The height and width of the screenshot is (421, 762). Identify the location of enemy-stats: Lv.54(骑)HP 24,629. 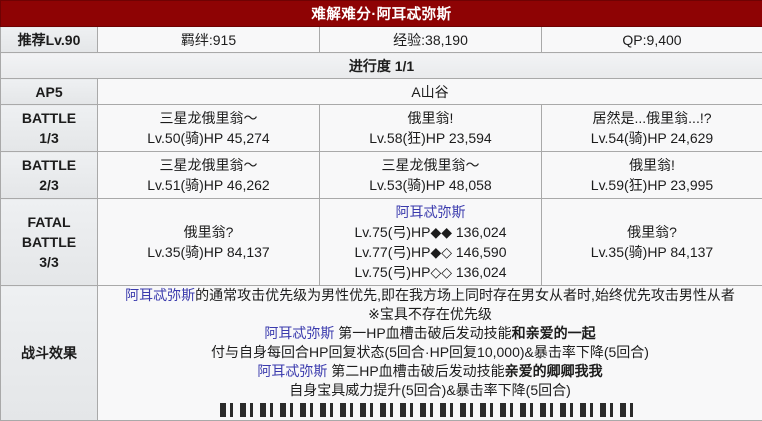
(652, 138).